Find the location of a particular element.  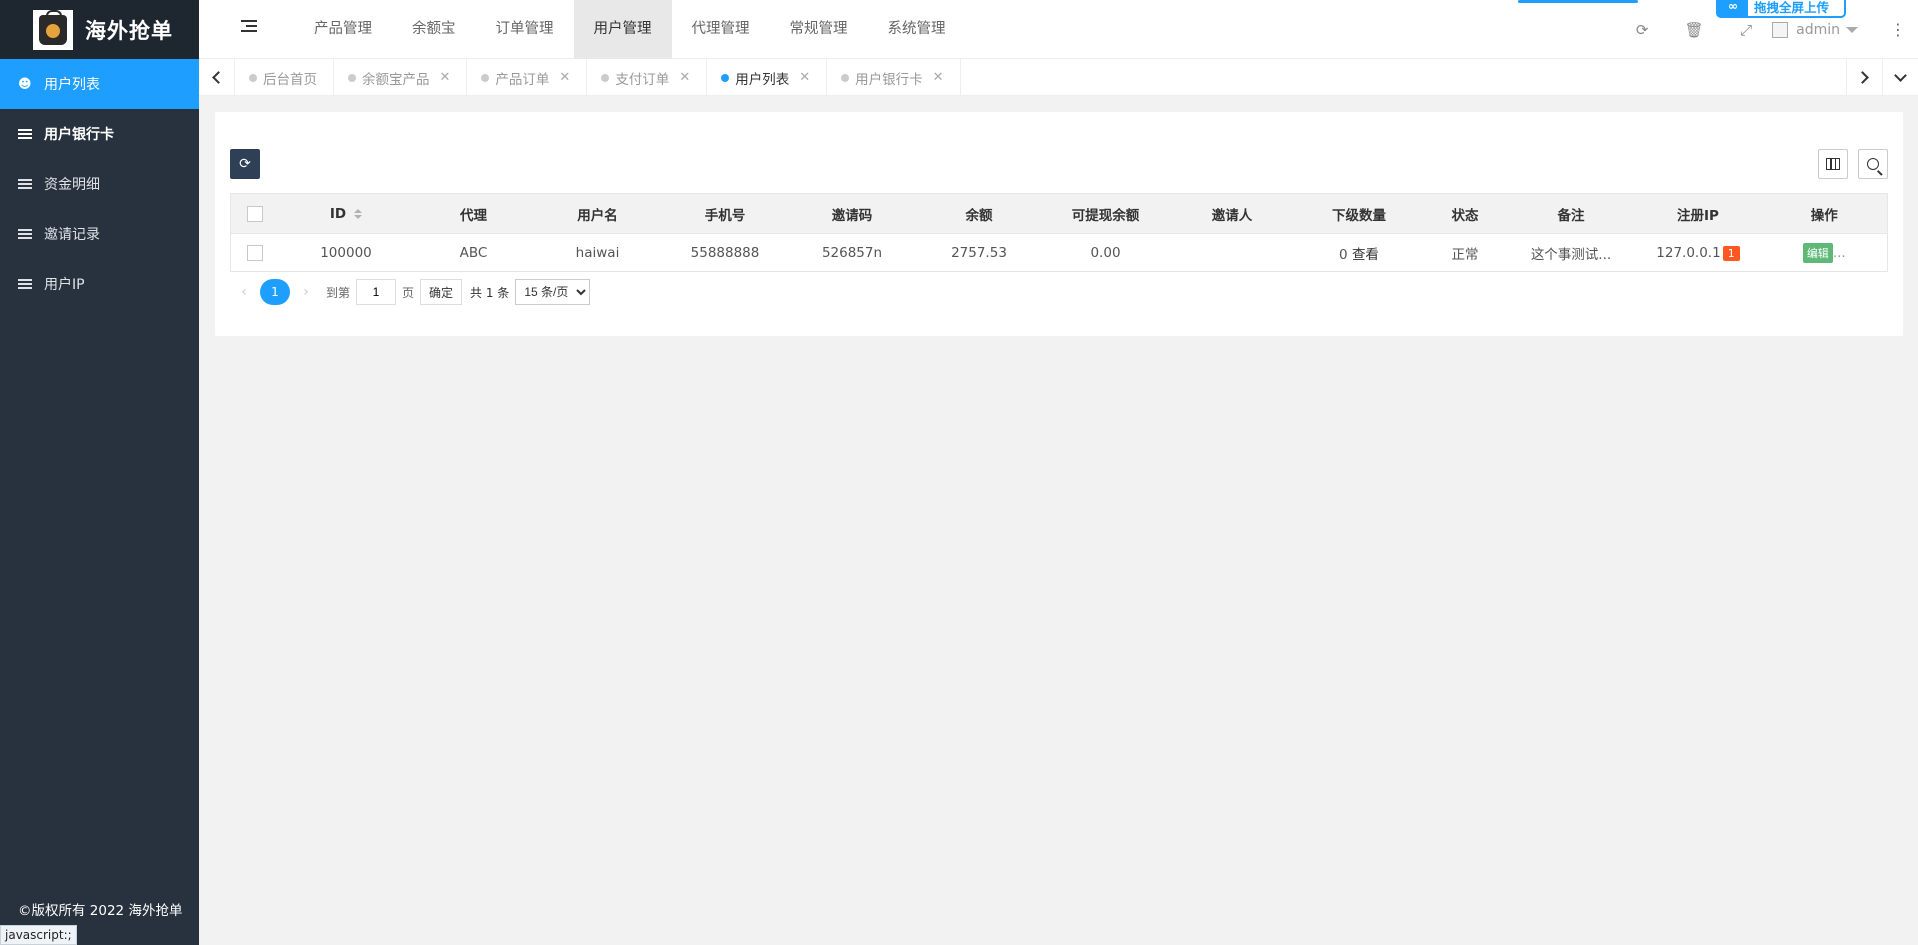

row-select-cell is located at coordinates (255, 253).